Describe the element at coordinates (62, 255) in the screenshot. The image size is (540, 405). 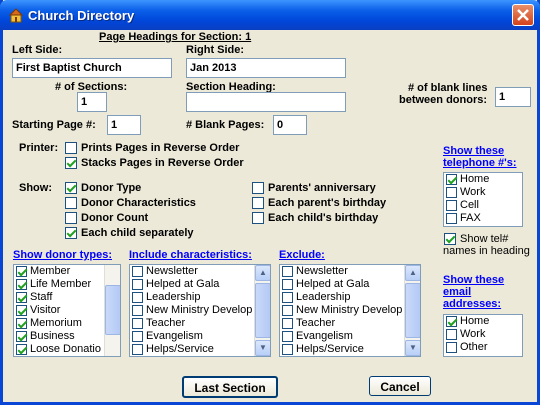
I see `donor-types-heading: Show donor types:` at that location.